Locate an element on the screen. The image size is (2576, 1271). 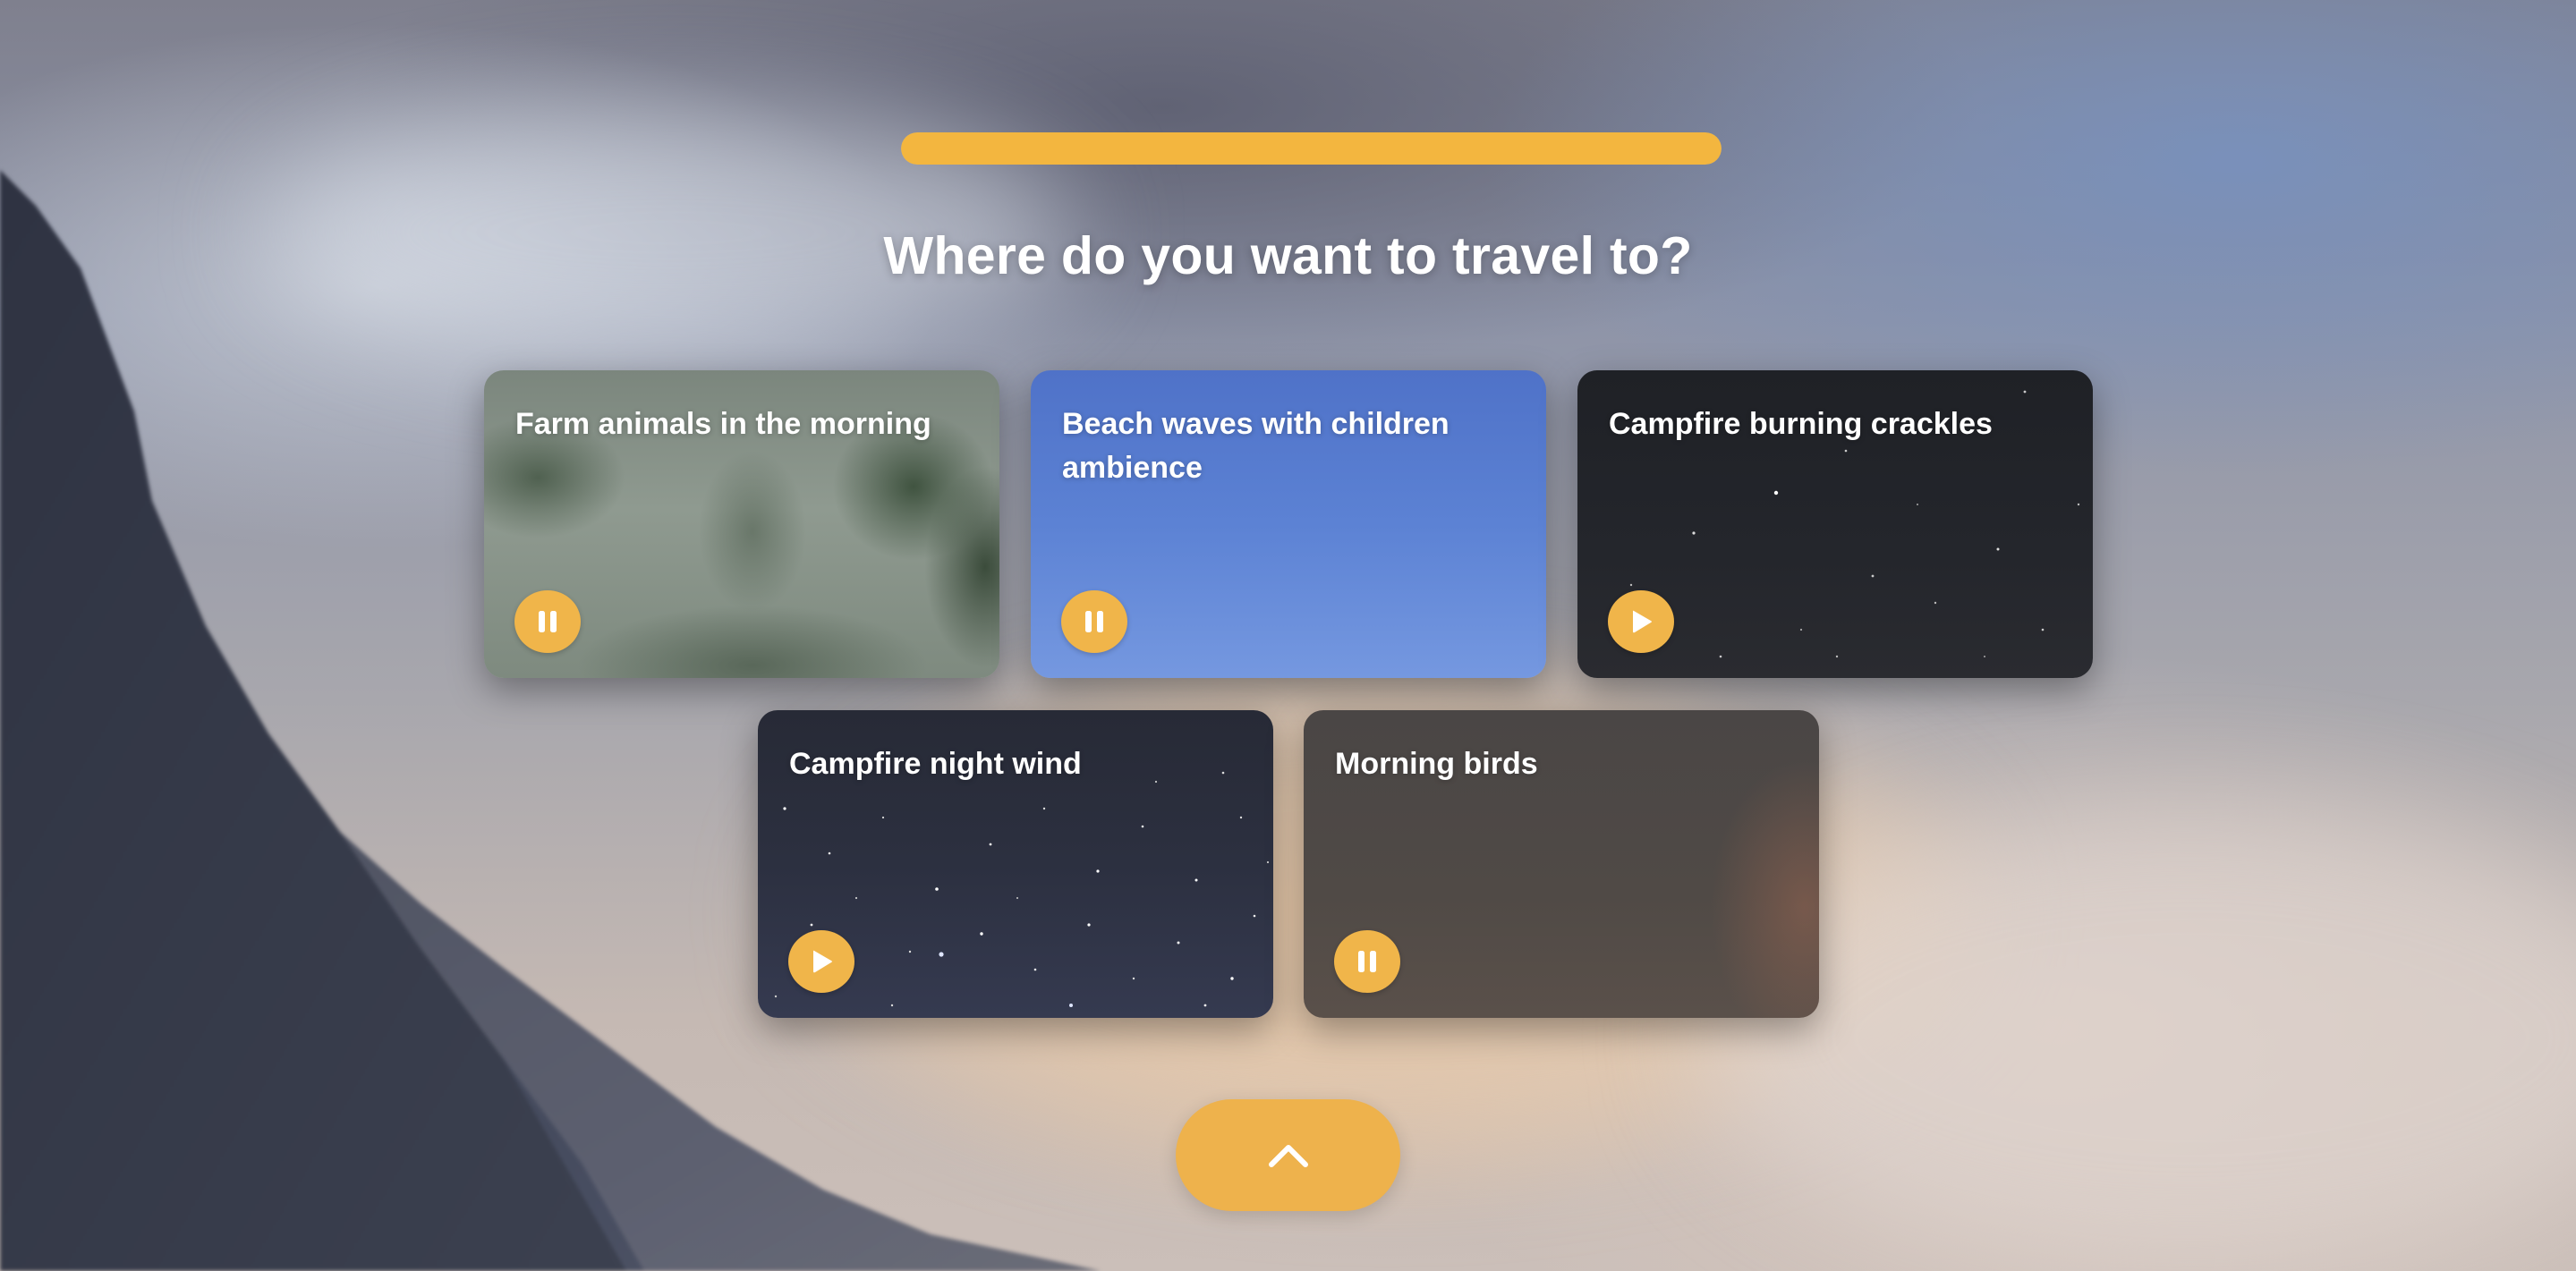
progress-bar-fill is located at coordinates (1311, 148).